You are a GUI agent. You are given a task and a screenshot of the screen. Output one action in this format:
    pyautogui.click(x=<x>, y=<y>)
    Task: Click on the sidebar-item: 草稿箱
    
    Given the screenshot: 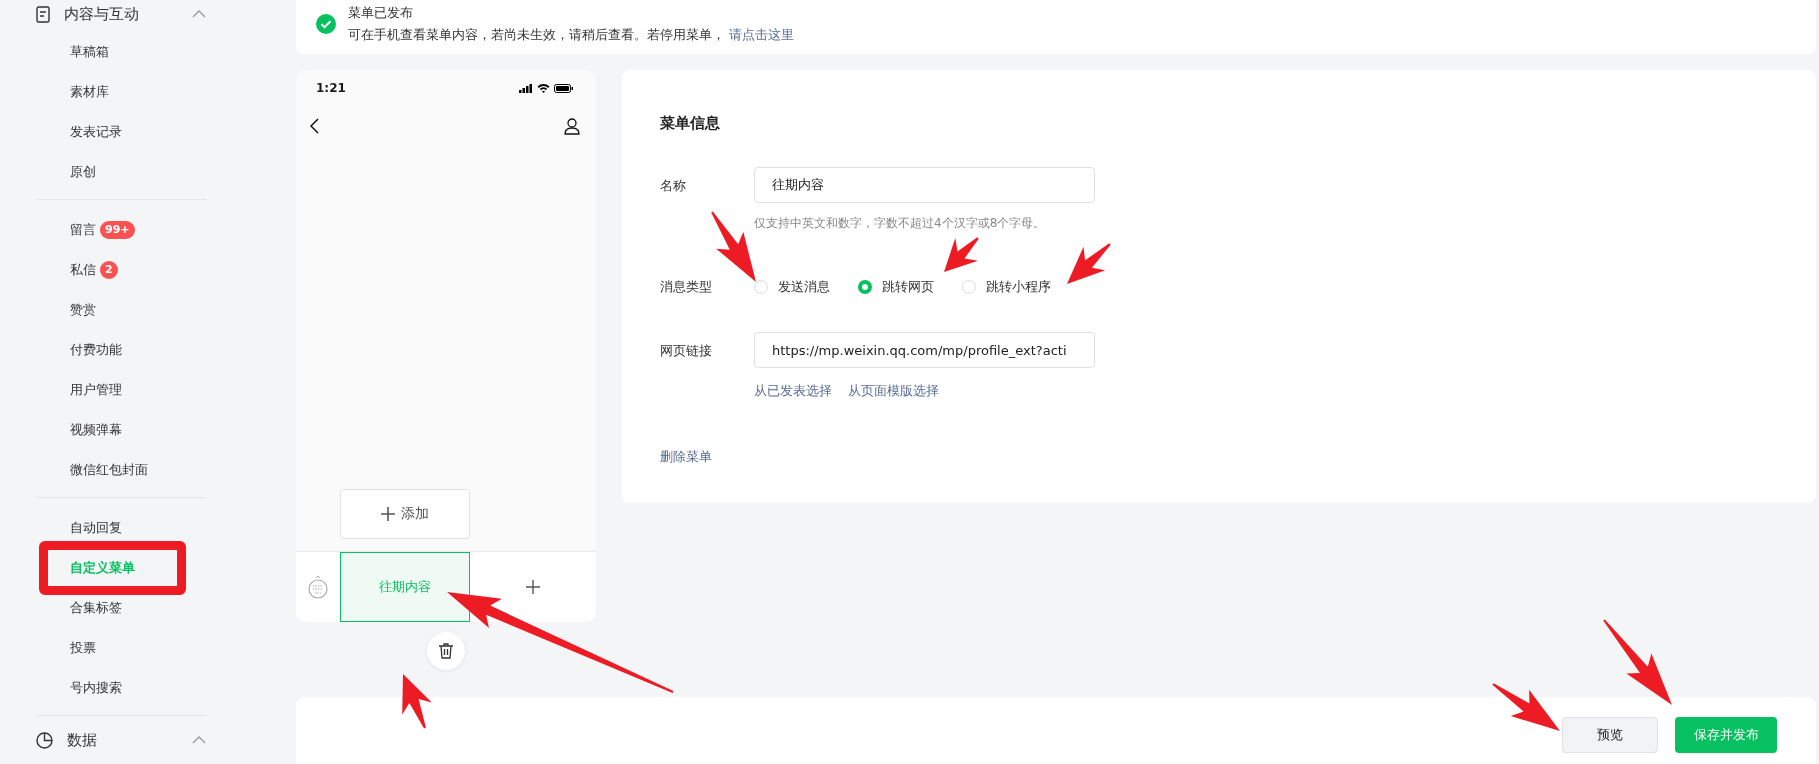 What is the action you would take?
    pyautogui.click(x=121, y=52)
    